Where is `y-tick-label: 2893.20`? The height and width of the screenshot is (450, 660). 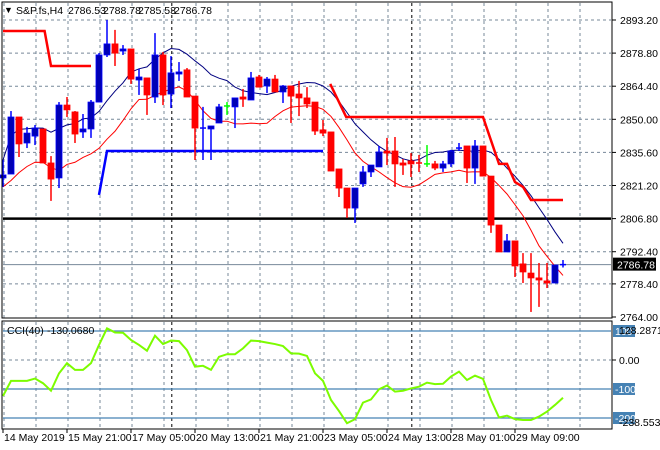 y-tick-label: 2893.20 is located at coordinates (639, 21).